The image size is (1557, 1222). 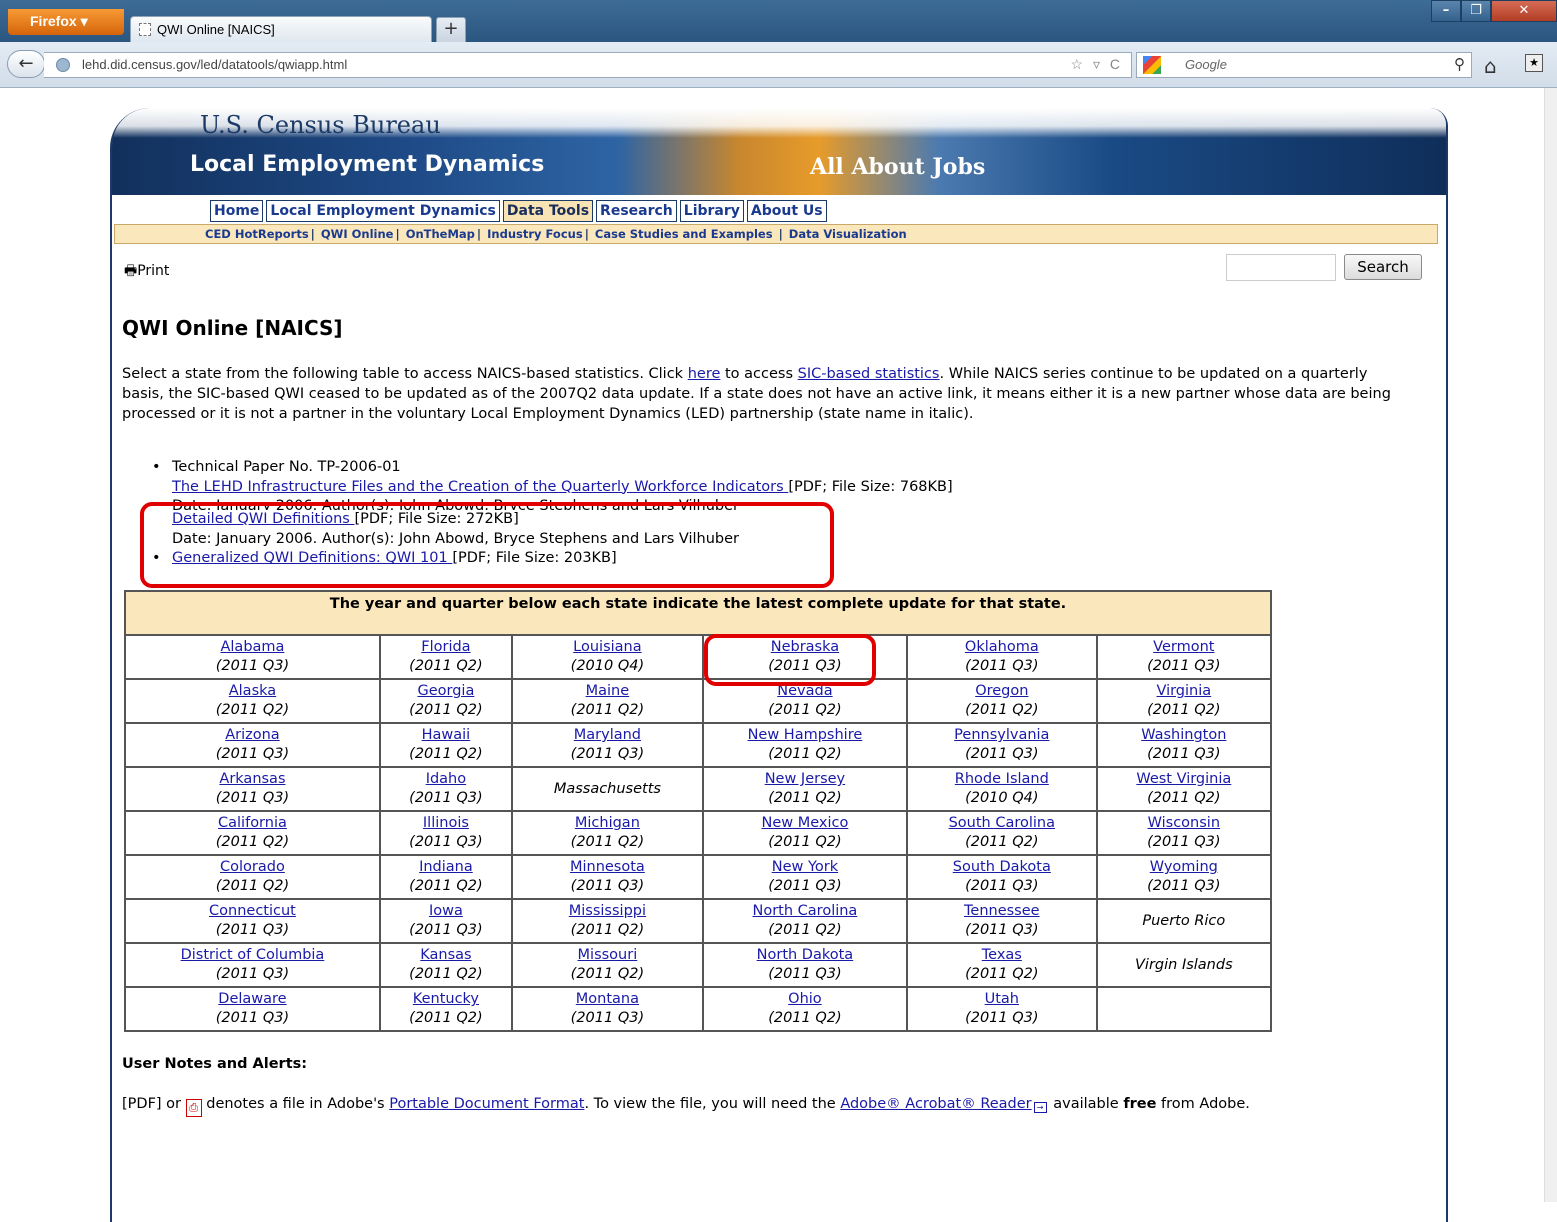 What do you see at coordinates (286, 467) in the screenshot?
I see `paper-number: Technical Paper No. TP-2006-01` at bounding box center [286, 467].